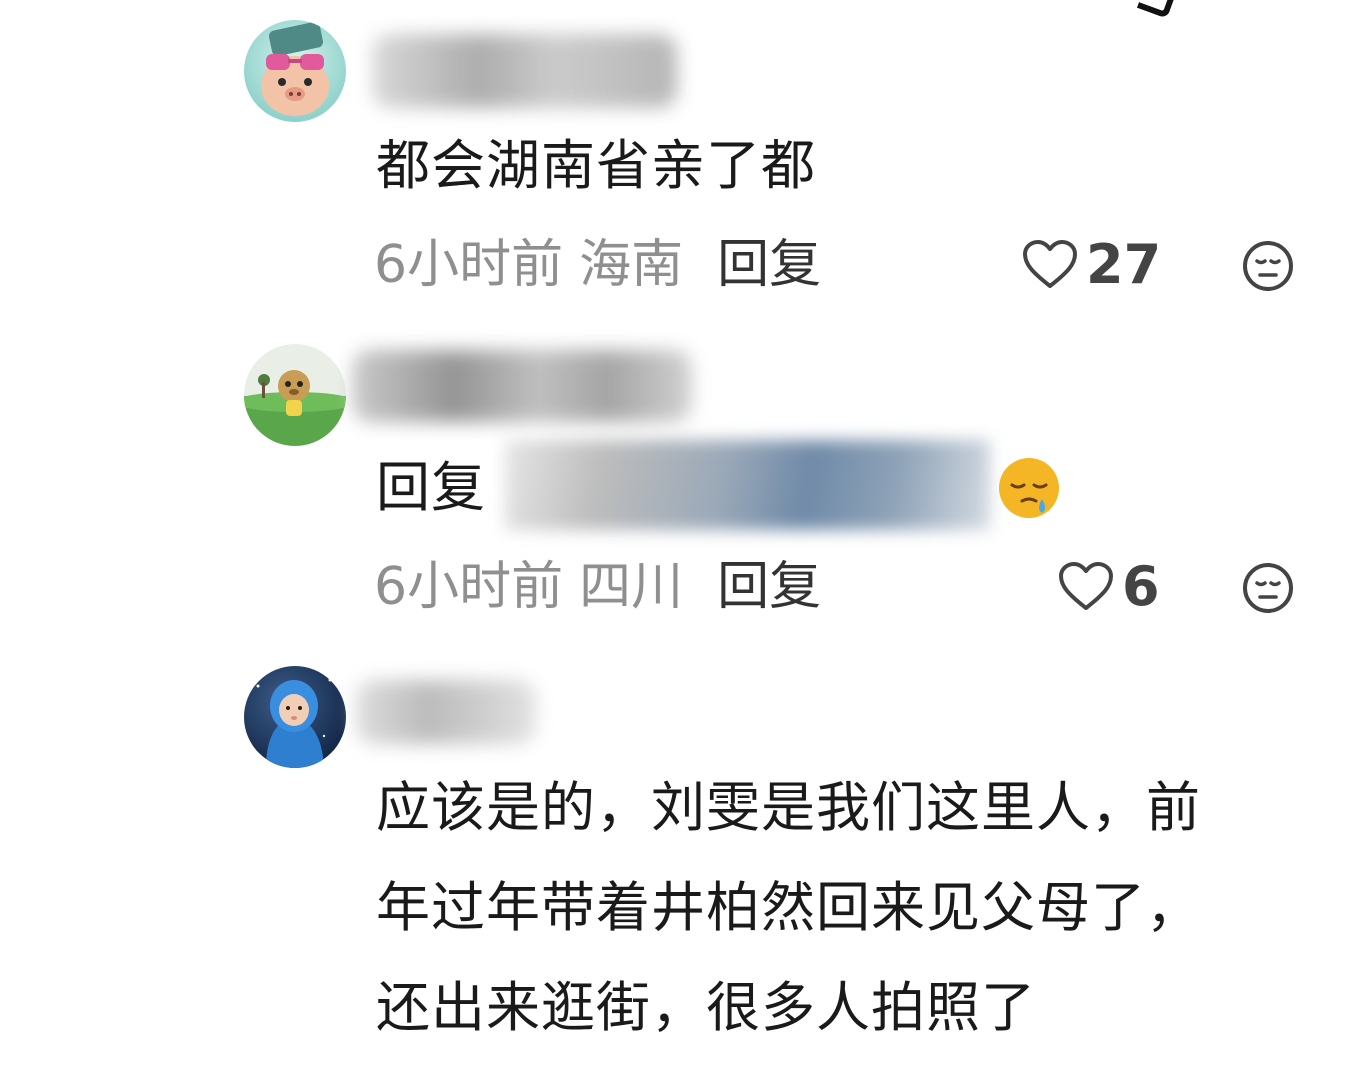 This screenshot has width=1347, height=1080. I want to click on like-count: 27, so click(1124, 264).